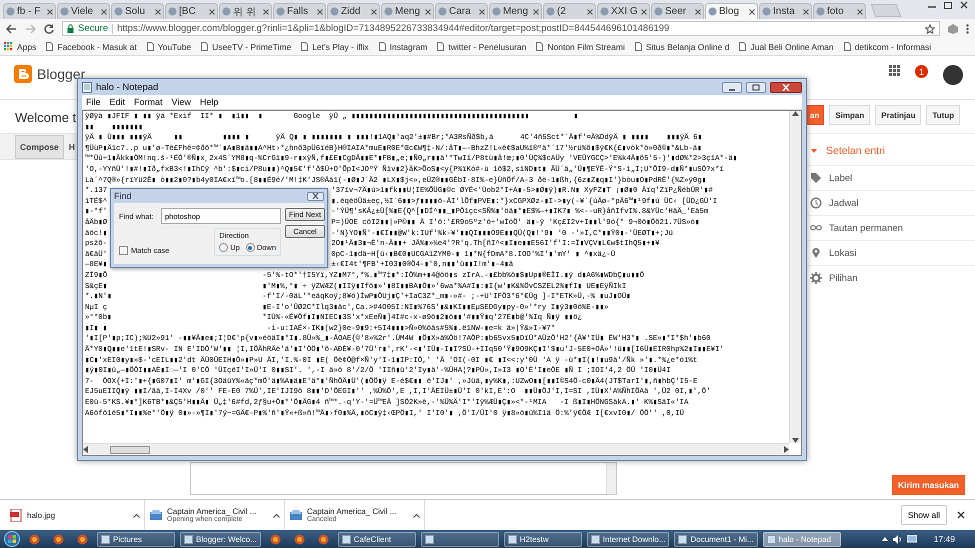 The image size is (975, 548). What do you see at coordinates (85, 449) in the screenshot?
I see `scroll-left-icon` at bounding box center [85, 449].